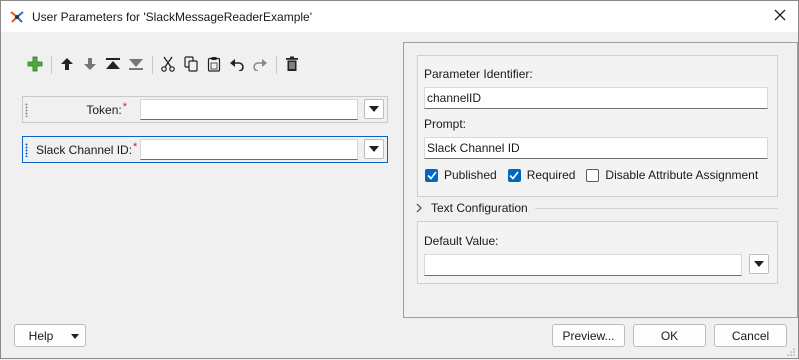 This screenshot has height=360, width=799. I want to click on redo-button, so click(260, 65).